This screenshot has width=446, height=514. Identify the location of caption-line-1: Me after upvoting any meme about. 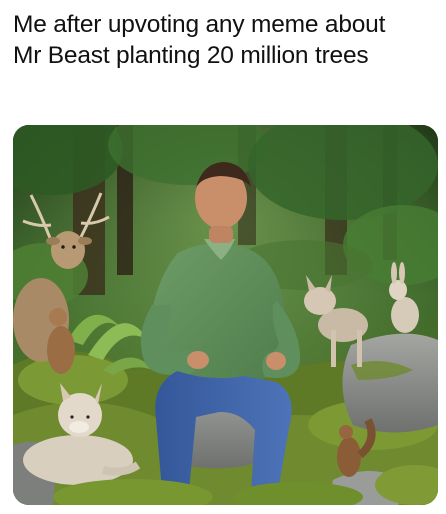
(199, 24).